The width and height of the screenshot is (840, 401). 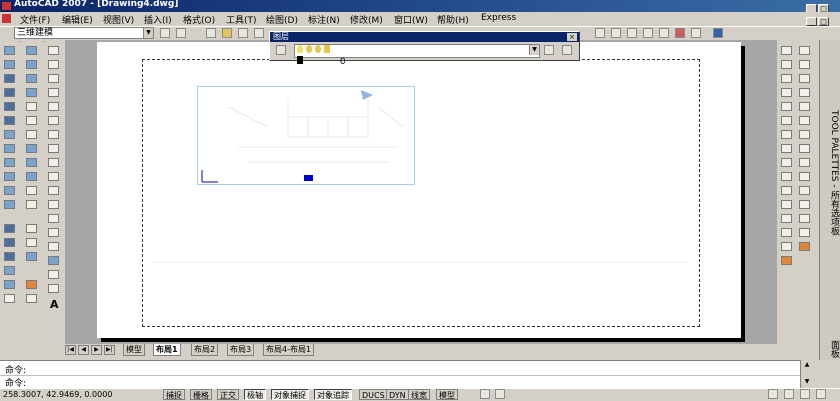 What do you see at coordinates (57, 394) in the screenshot?
I see `coordinate-readout: 258.3007, 42.9469, 0.0000` at bounding box center [57, 394].